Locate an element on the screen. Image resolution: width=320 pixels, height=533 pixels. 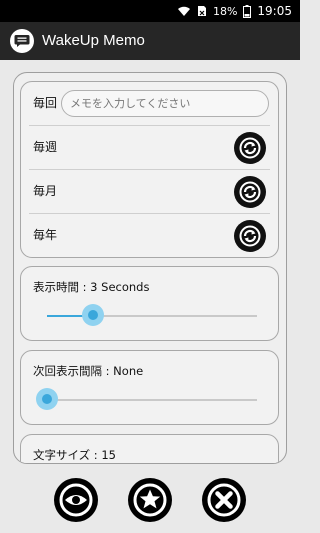
row-label-monthly: 毎月 is located at coordinates (45, 191).